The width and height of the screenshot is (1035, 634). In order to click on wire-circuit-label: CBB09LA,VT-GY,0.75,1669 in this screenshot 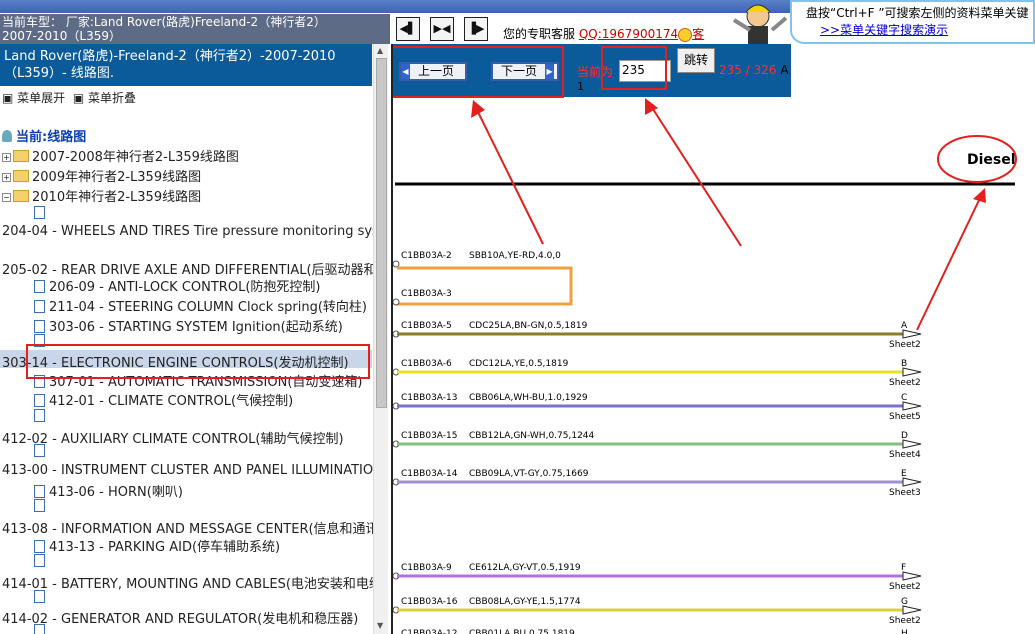, I will do `click(529, 474)`.